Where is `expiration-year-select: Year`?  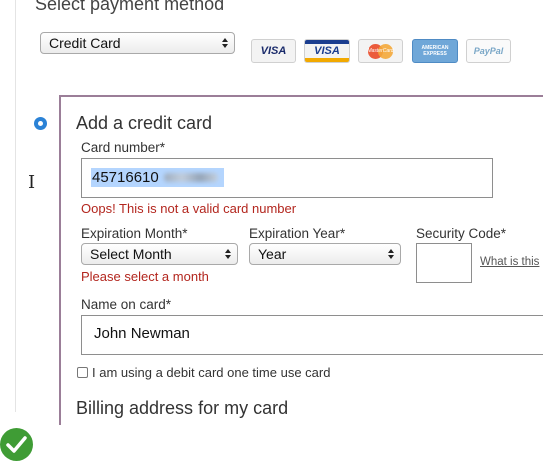 expiration-year-select: Year is located at coordinates (325, 254).